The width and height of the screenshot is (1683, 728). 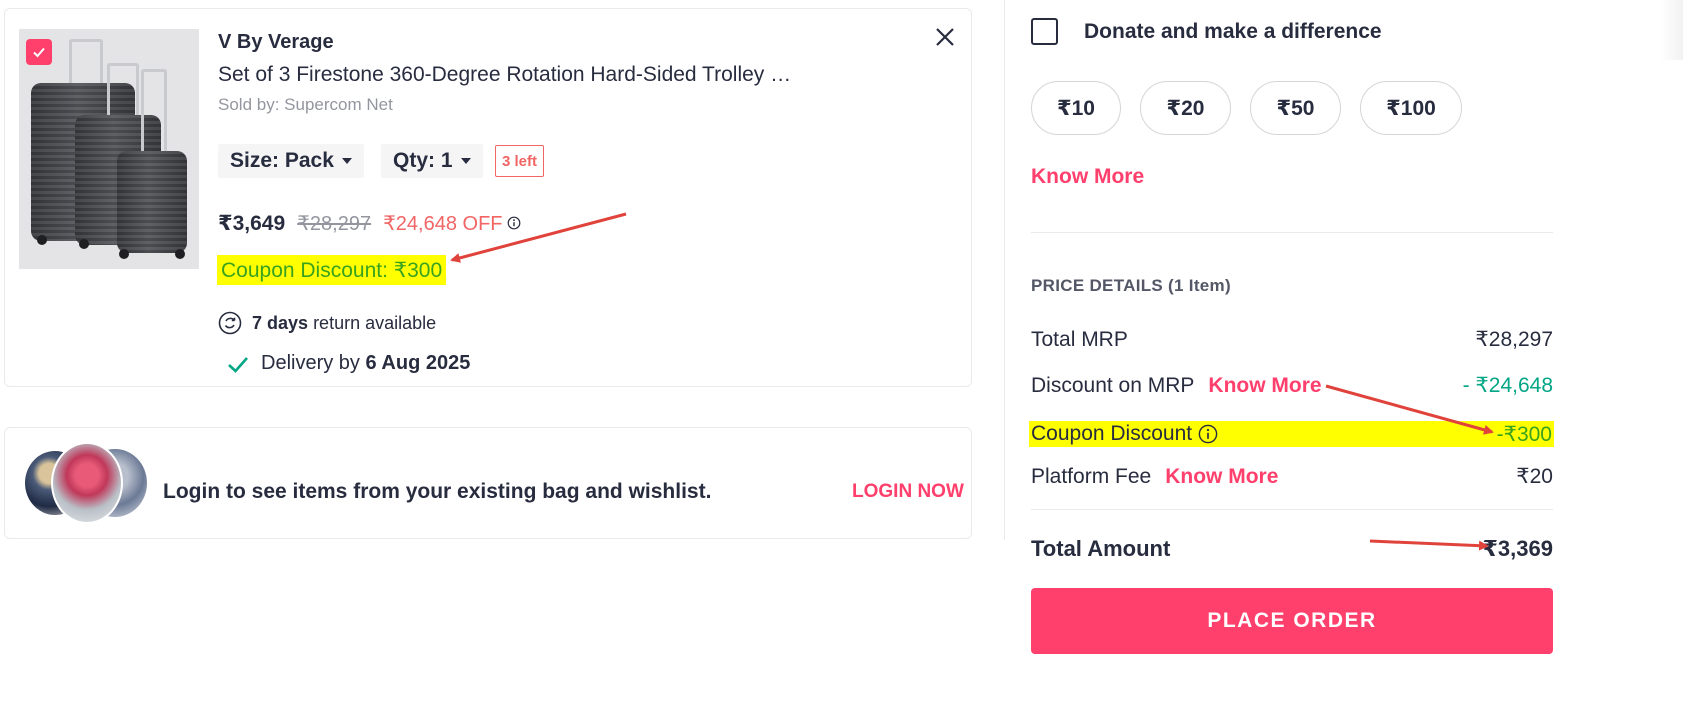 I want to click on discount-row: Discount on MRP Know More - ₹24,648, so click(x=1292, y=385).